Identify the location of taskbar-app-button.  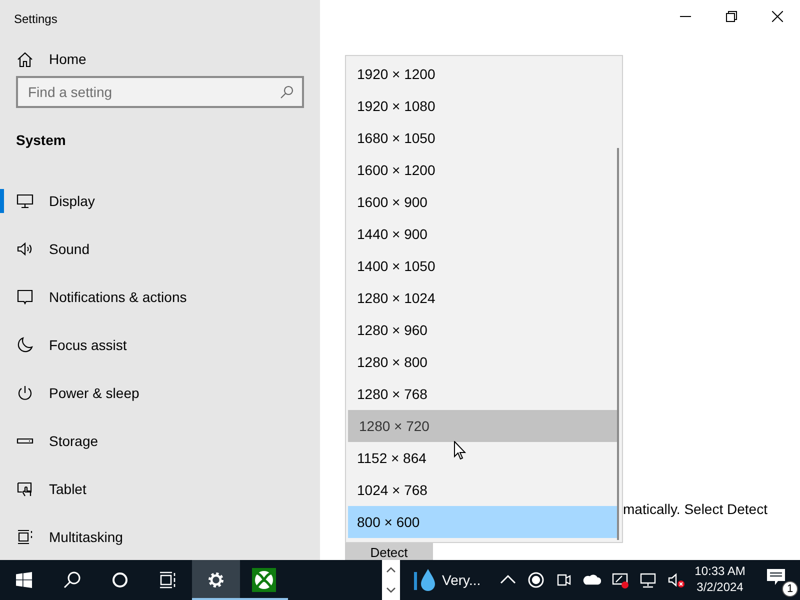
(216, 580).